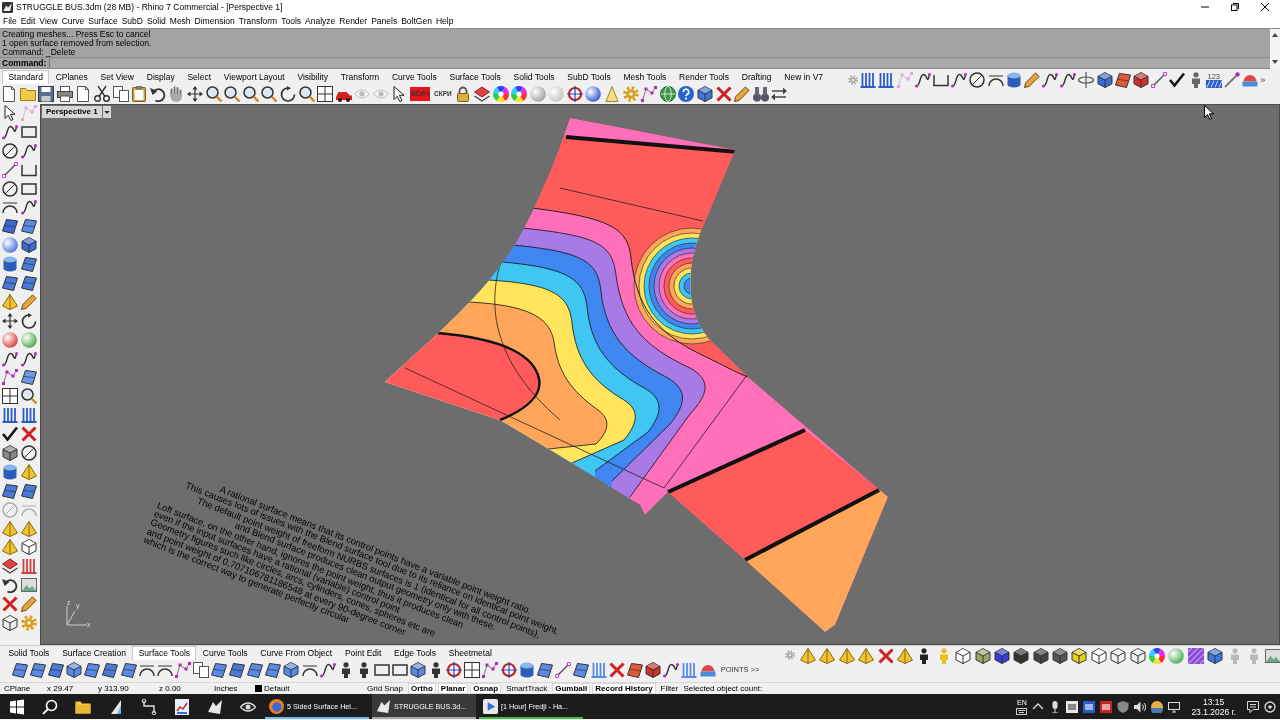  I want to click on menu-item: SubD, so click(132, 21).